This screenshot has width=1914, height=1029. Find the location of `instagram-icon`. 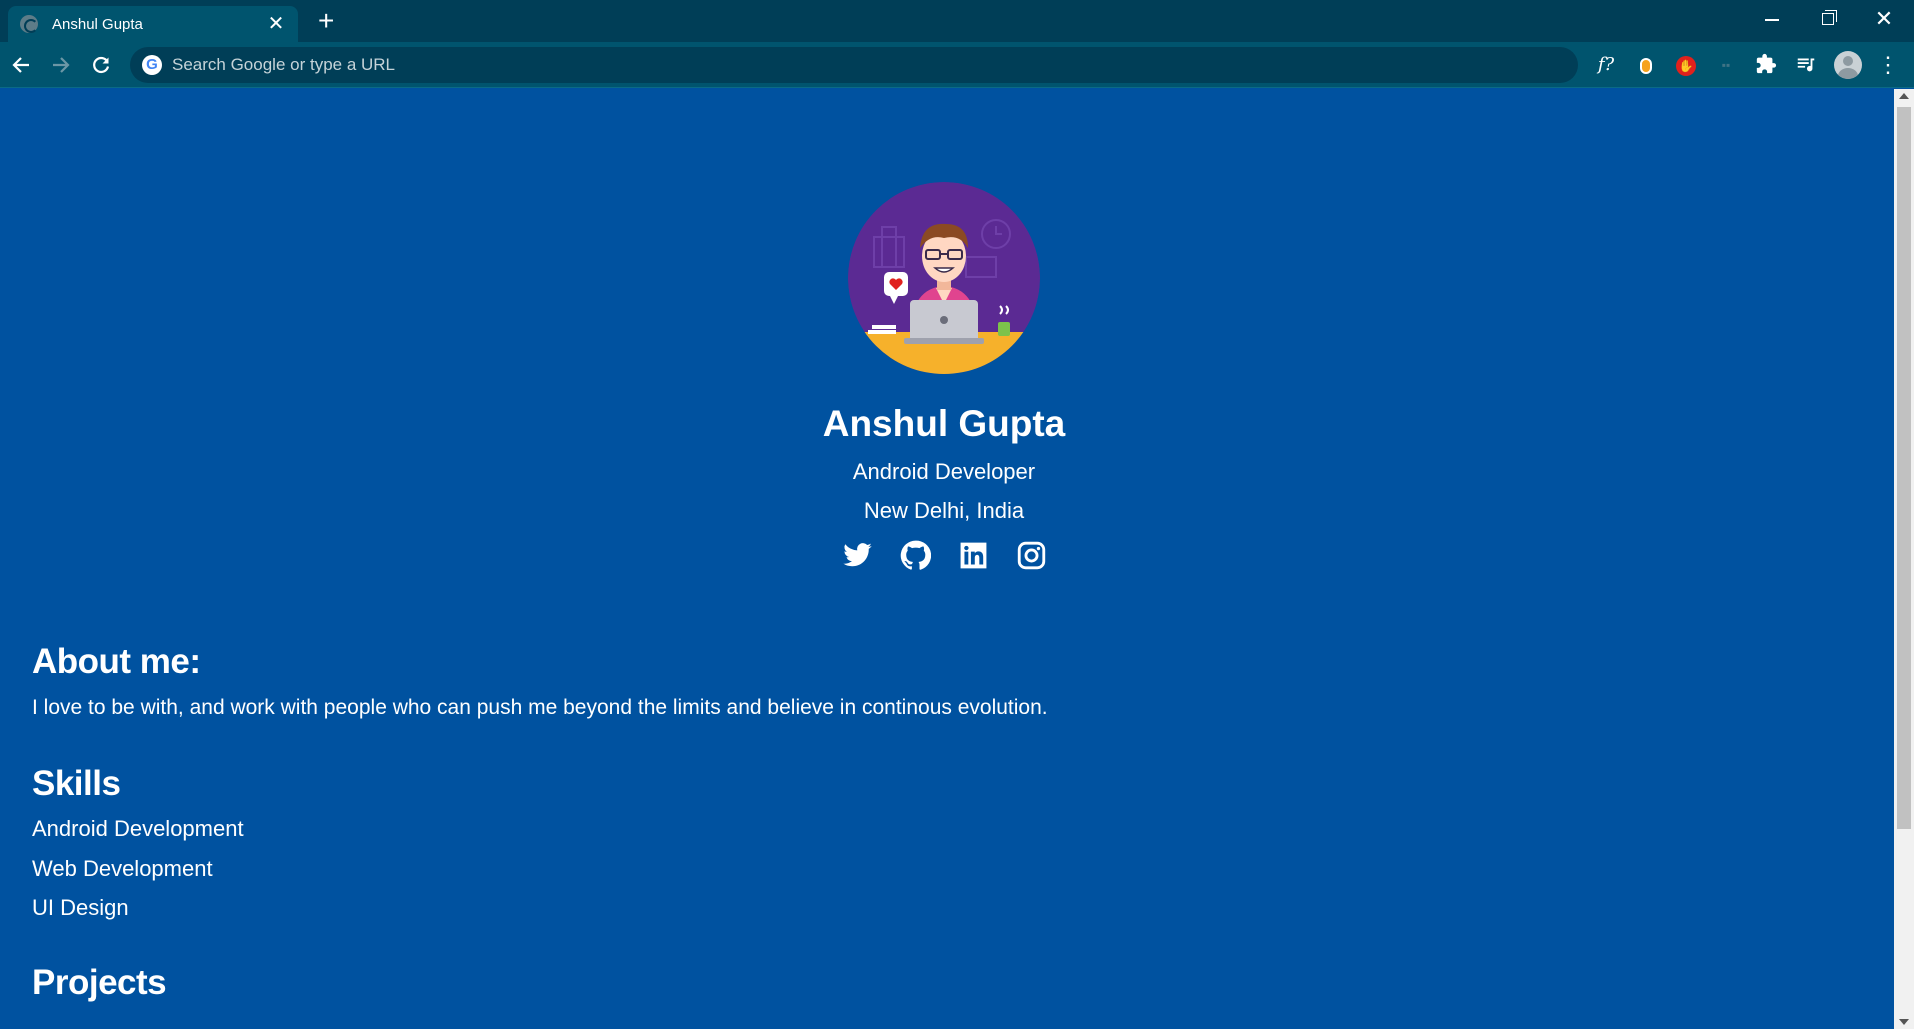

instagram-icon is located at coordinates (1031, 555).